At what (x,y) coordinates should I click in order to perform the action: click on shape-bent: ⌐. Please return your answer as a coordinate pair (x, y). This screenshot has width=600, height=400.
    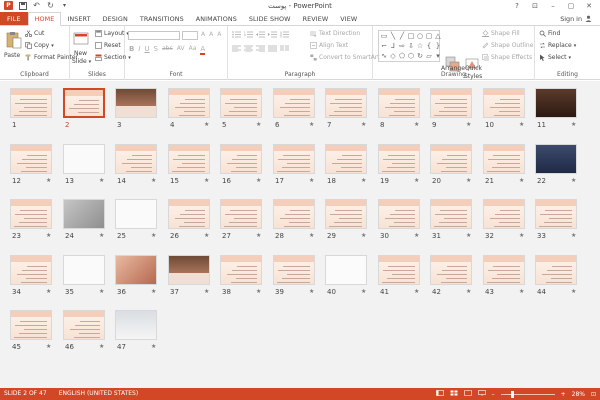
    Looking at the image, I should click on (384, 46).